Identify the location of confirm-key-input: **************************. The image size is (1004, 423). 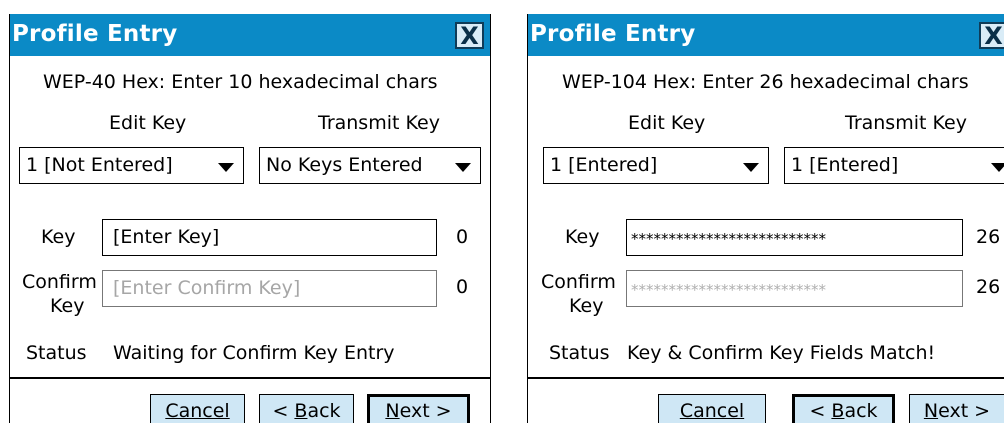
(794, 288).